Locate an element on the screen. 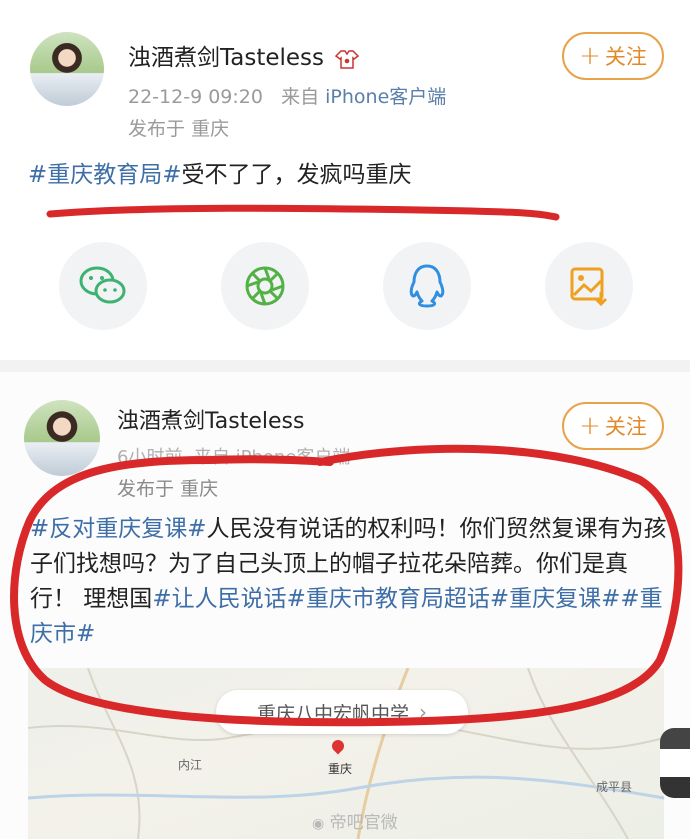 This screenshot has width=690, height=839. hashtag-link: #重庆教育局# is located at coordinates (105, 175).